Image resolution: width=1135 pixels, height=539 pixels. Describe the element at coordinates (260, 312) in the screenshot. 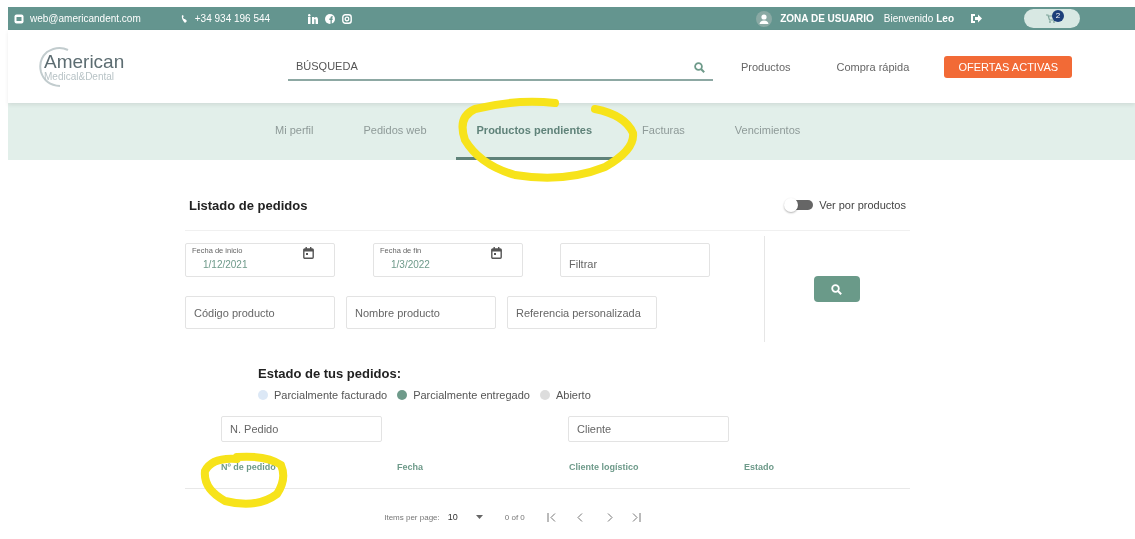

I see `input-field: Código producto` at that location.